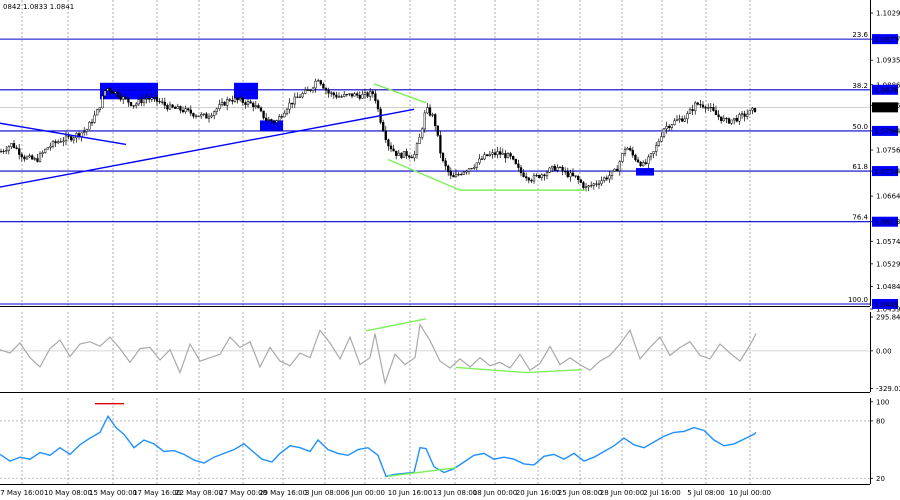 The image size is (900, 500). I want to click on fibo-level-text: 76.4, so click(860, 218).